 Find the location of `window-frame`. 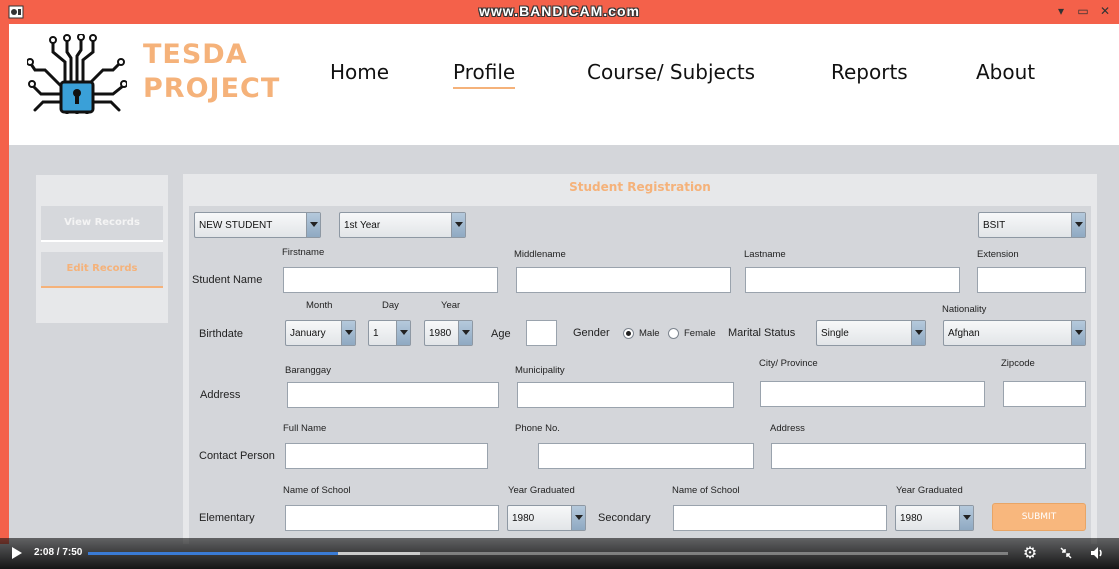

window-frame is located at coordinates (4, 284).